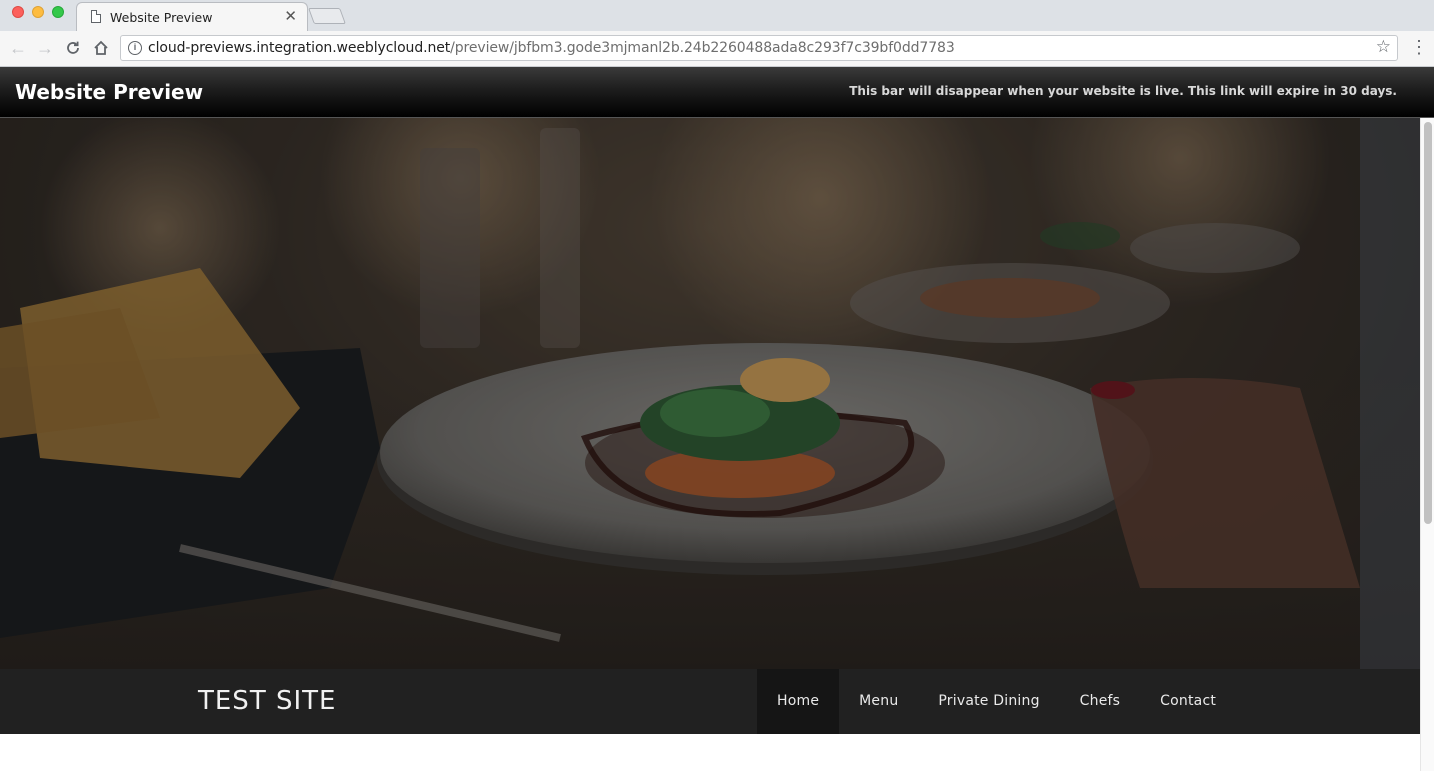 The image size is (1434, 771). Describe the element at coordinates (988, 701) in the screenshot. I see `nav-item-private-dining: Private Dining` at that location.